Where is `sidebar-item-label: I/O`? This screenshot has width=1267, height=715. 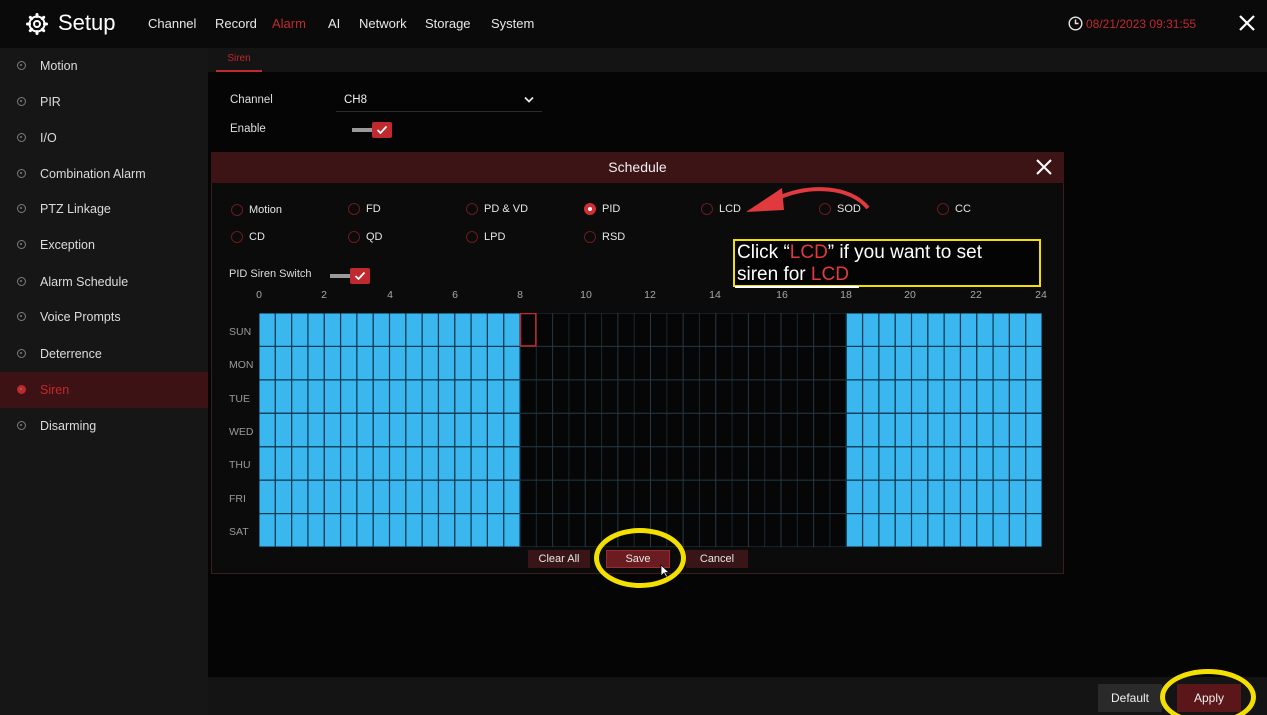
sidebar-item-label: I/O is located at coordinates (48, 138).